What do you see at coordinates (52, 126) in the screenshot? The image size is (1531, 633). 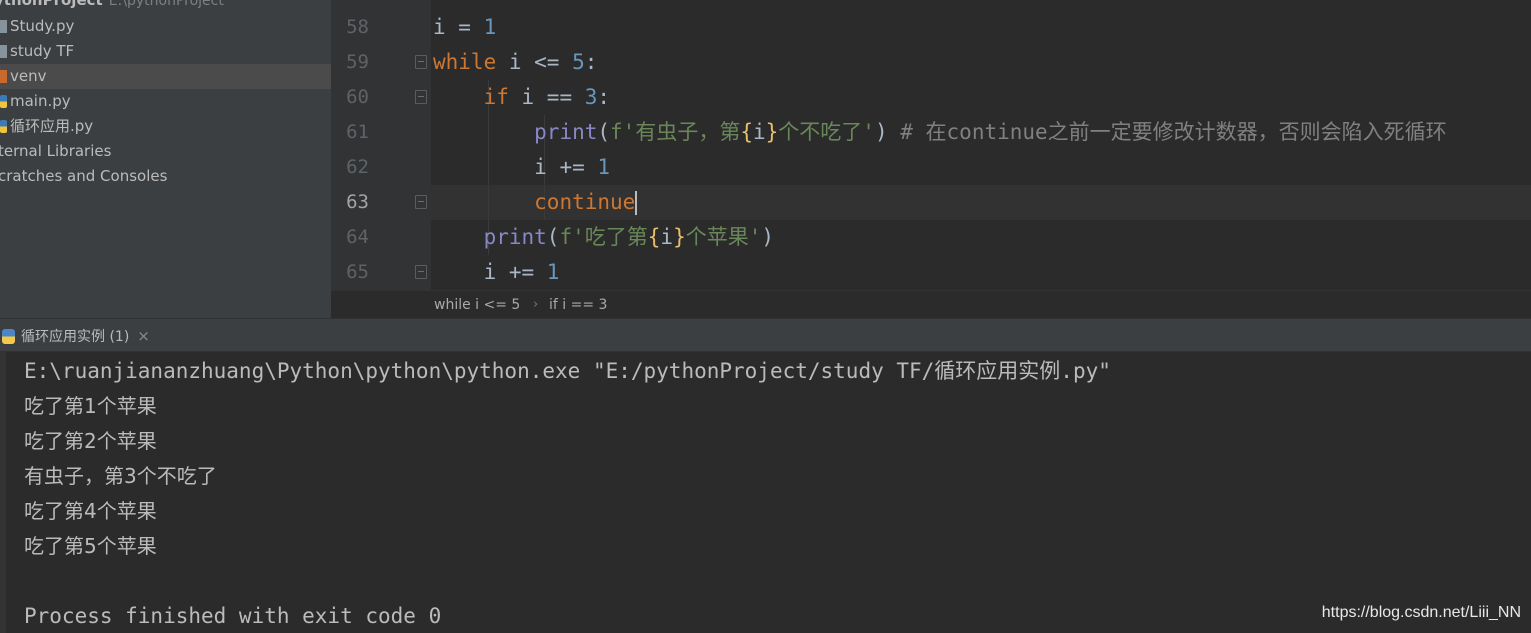 I see `tree-item-label: 循环应用.py` at bounding box center [52, 126].